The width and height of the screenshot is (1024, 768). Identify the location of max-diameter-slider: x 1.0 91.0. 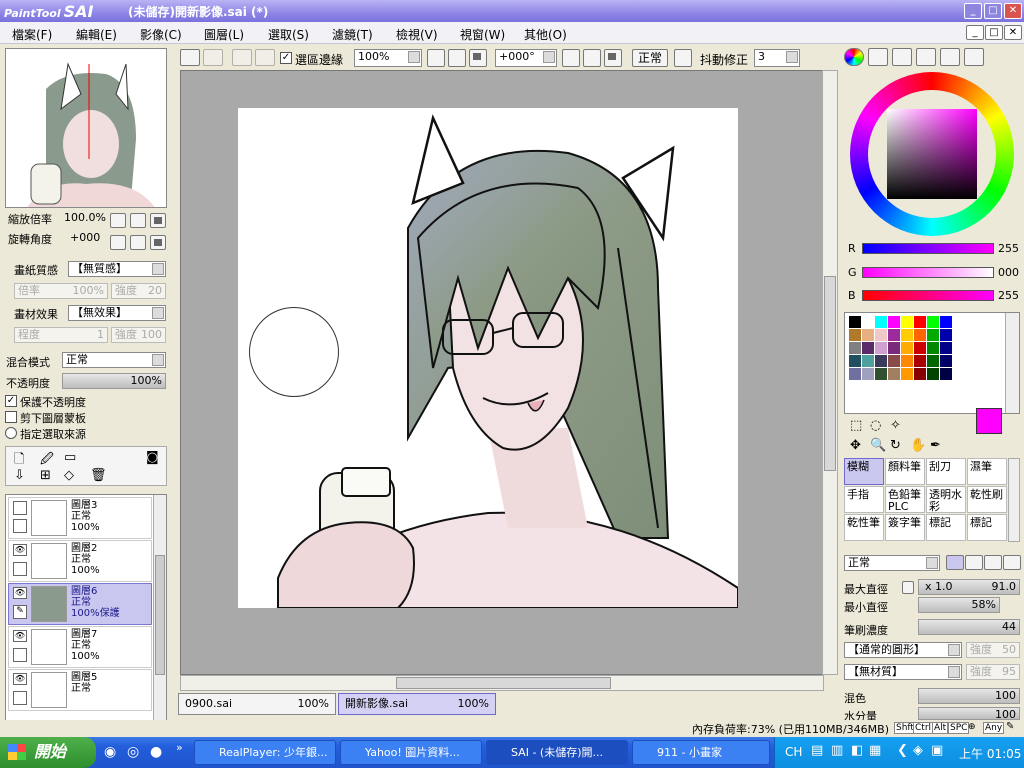
(969, 587).